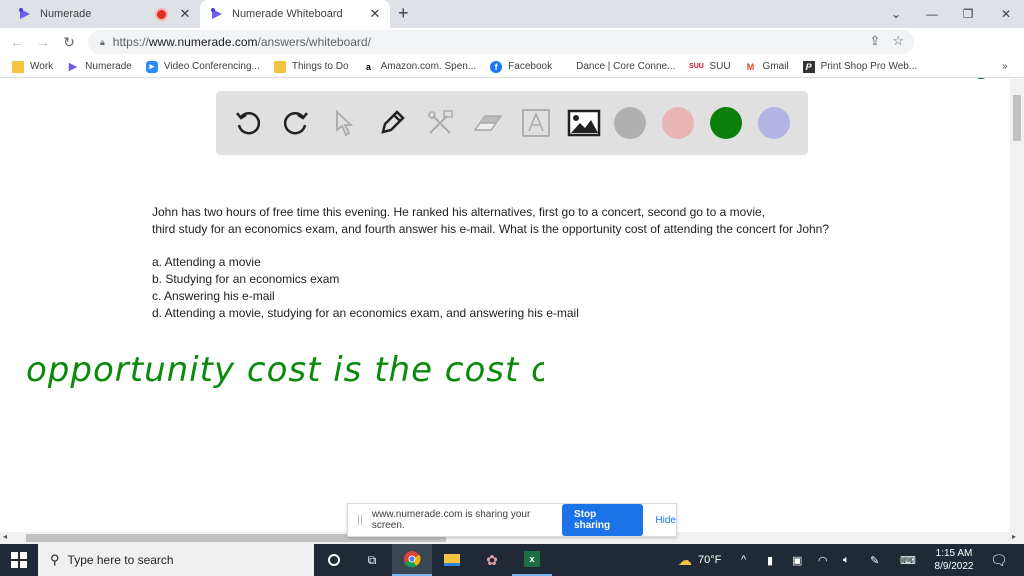 This screenshot has height=576, width=1024. What do you see at coordinates (699, 560) in the screenshot?
I see `weather-widget: ☁ 70°F` at bounding box center [699, 560].